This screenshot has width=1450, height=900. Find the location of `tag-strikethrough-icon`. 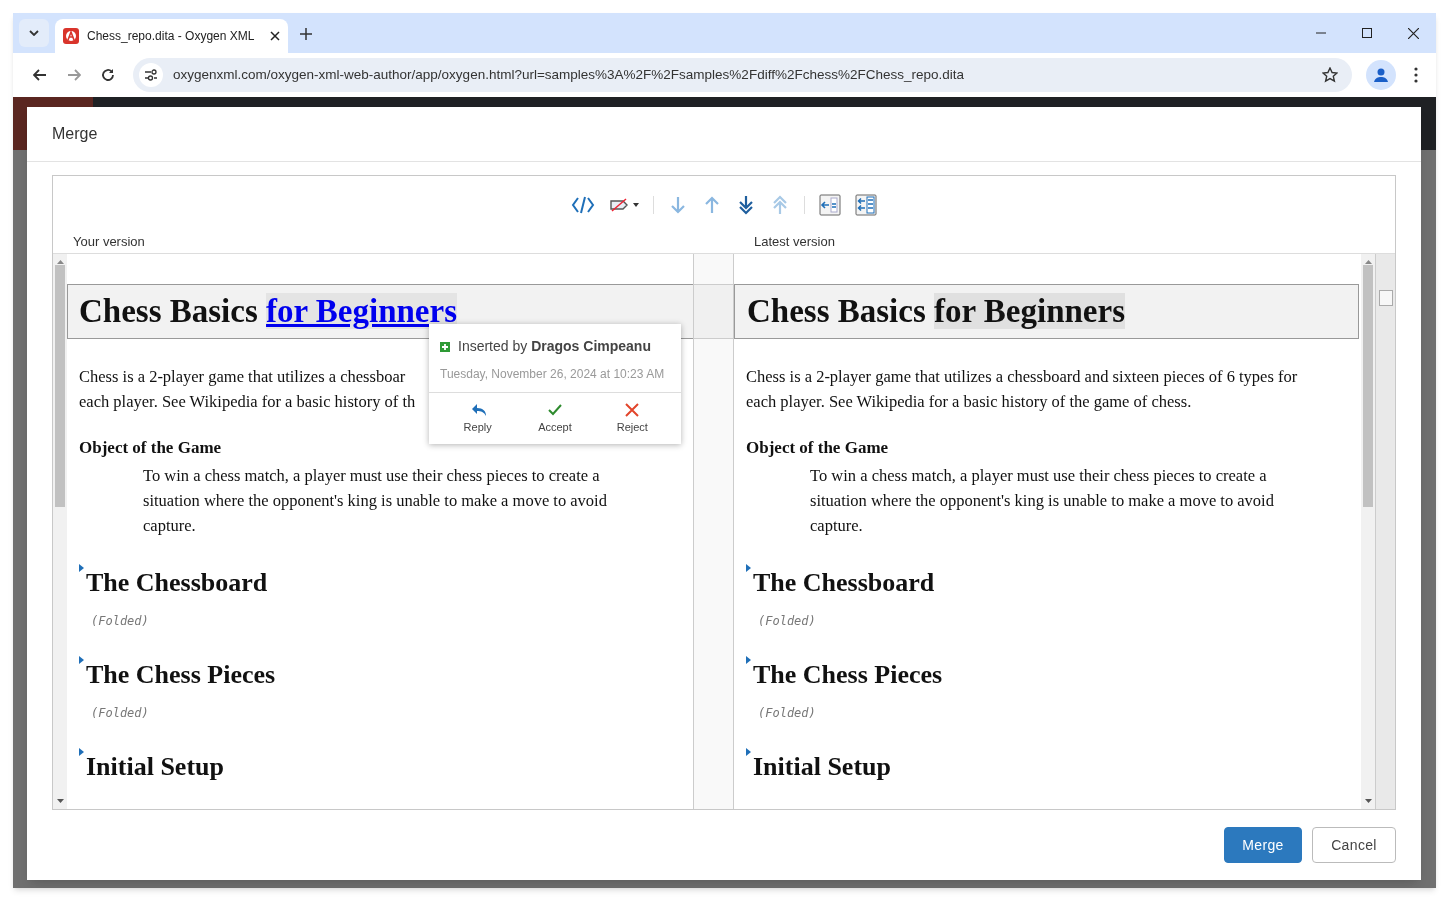

tag-strikethrough-icon is located at coordinates (619, 205).